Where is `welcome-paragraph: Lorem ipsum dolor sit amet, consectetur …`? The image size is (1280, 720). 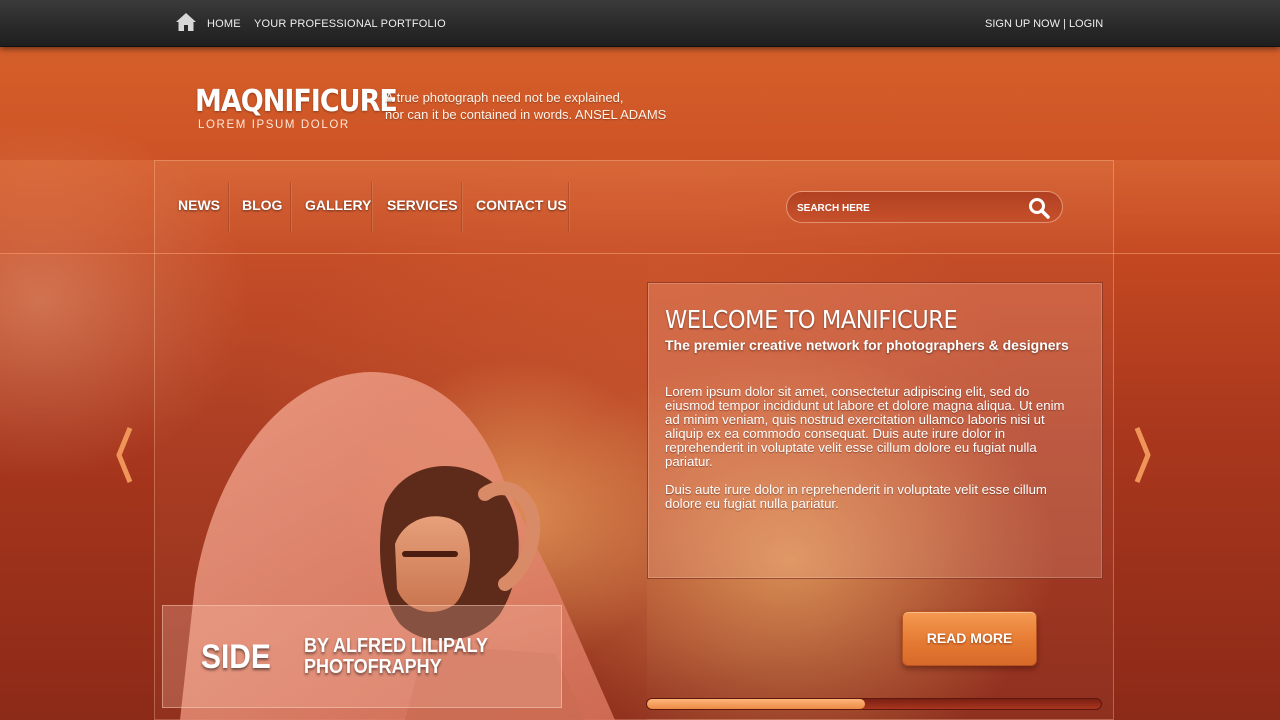
welcome-paragraph: Lorem ipsum dolor sit amet, consectetur … is located at coordinates (865, 426).